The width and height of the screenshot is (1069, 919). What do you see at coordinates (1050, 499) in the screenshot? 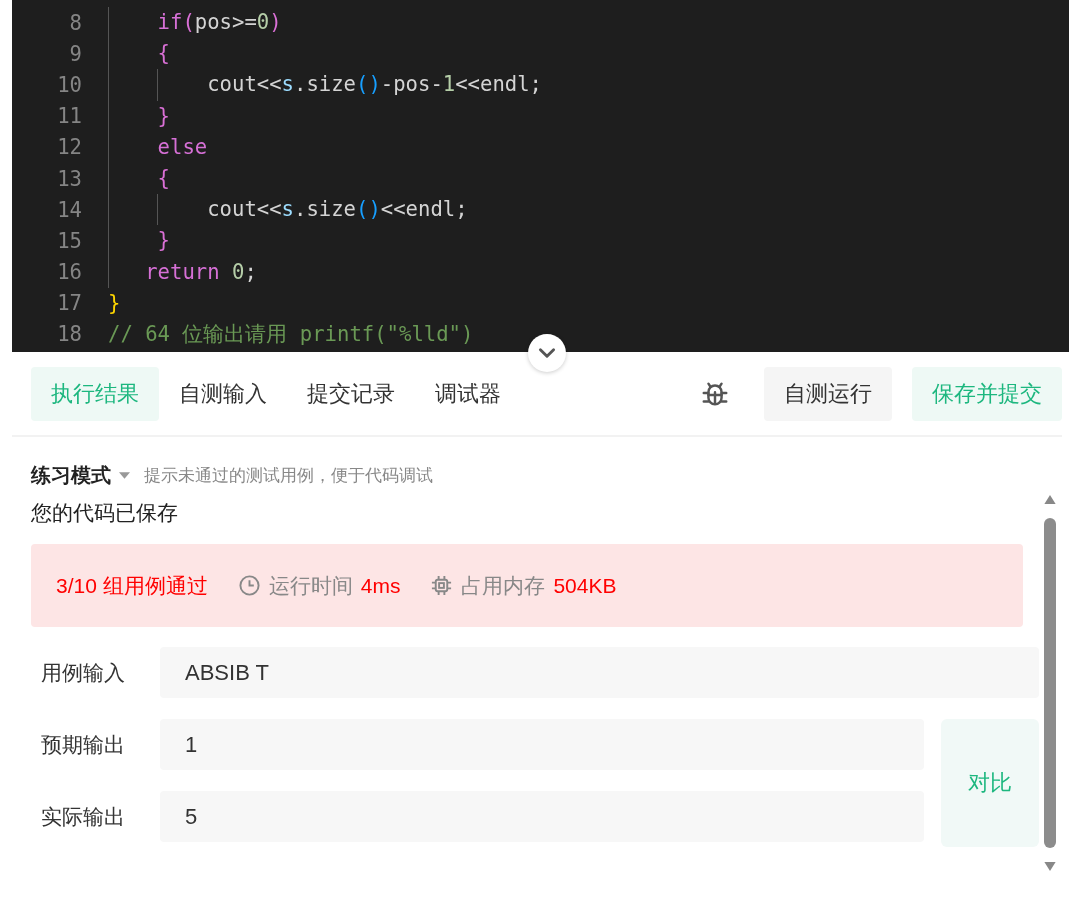
I see `scroll-up-icon` at bounding box center [1050, 499].